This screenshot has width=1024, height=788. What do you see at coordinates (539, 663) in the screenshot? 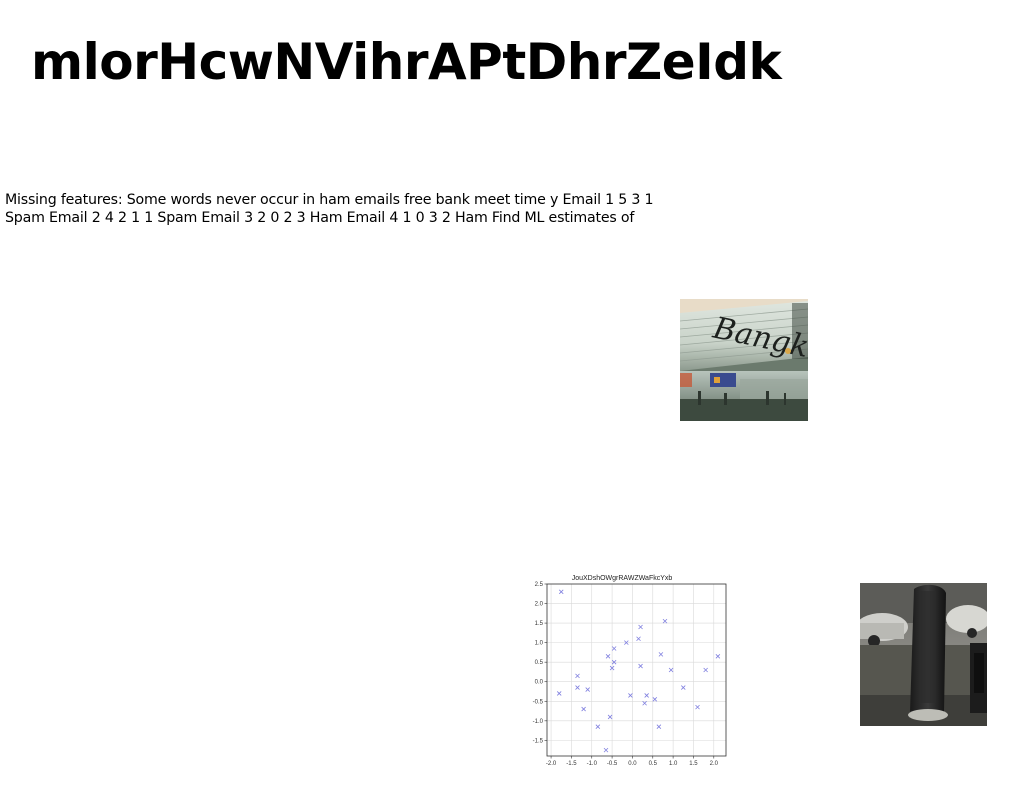
I see `y-tick-label: 0.5` at bounding box center [539, 663].